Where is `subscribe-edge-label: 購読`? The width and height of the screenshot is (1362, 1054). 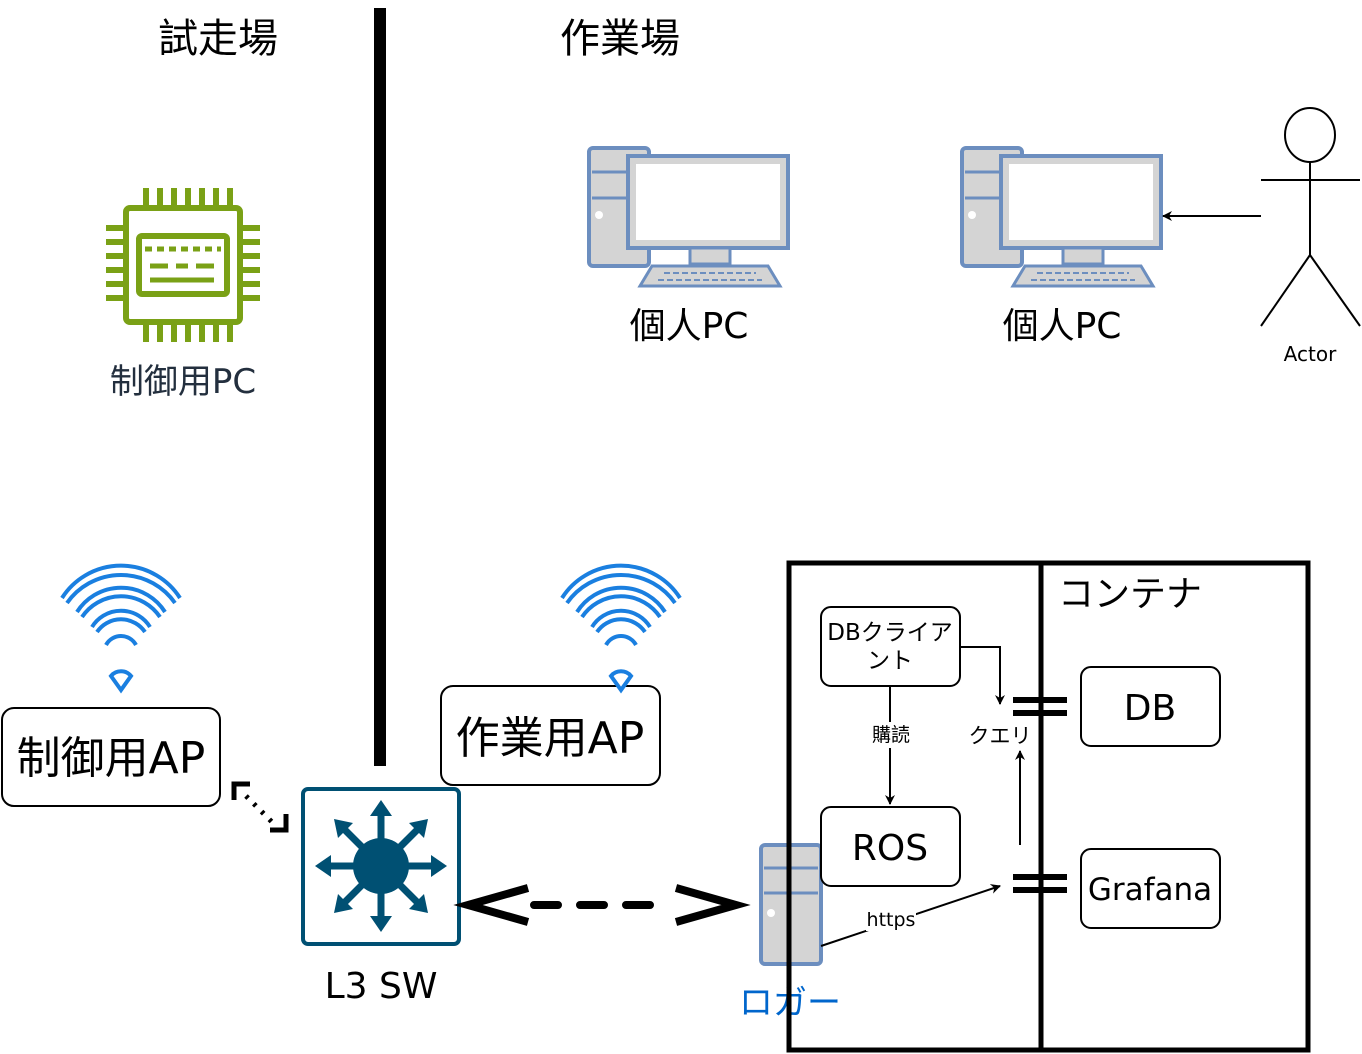 subscribe-edge-label: 購読 is located at coordinates (891, 735).